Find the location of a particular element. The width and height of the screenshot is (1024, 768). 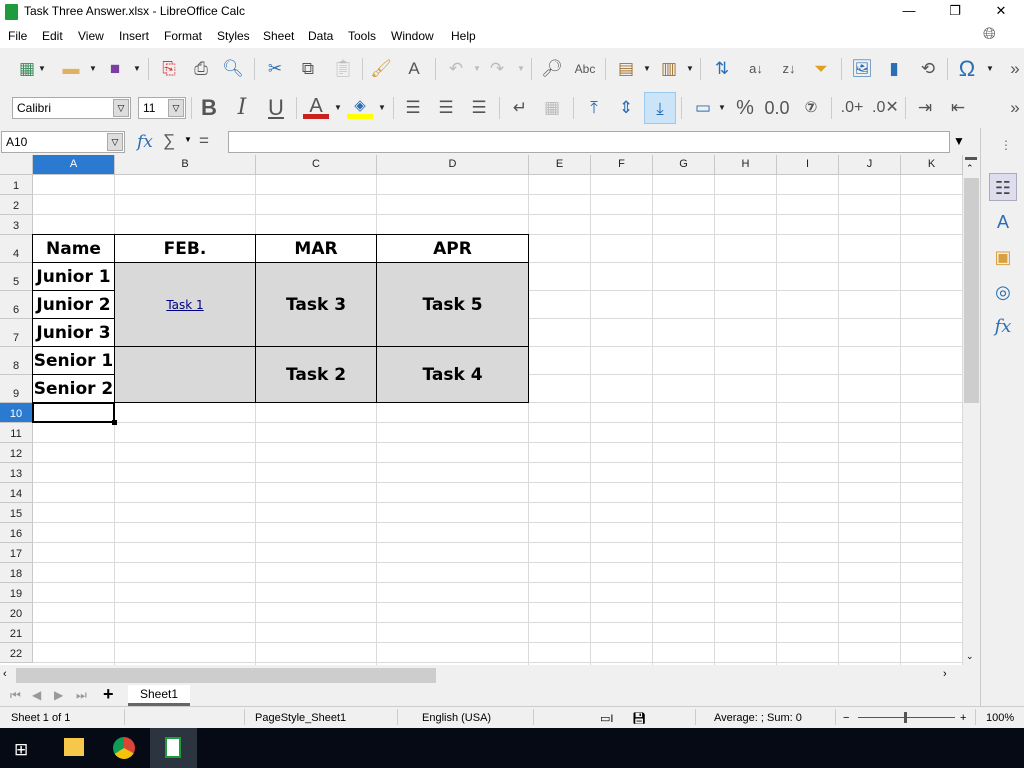

menu-edit: Edit is located at coordinates (52, 36).